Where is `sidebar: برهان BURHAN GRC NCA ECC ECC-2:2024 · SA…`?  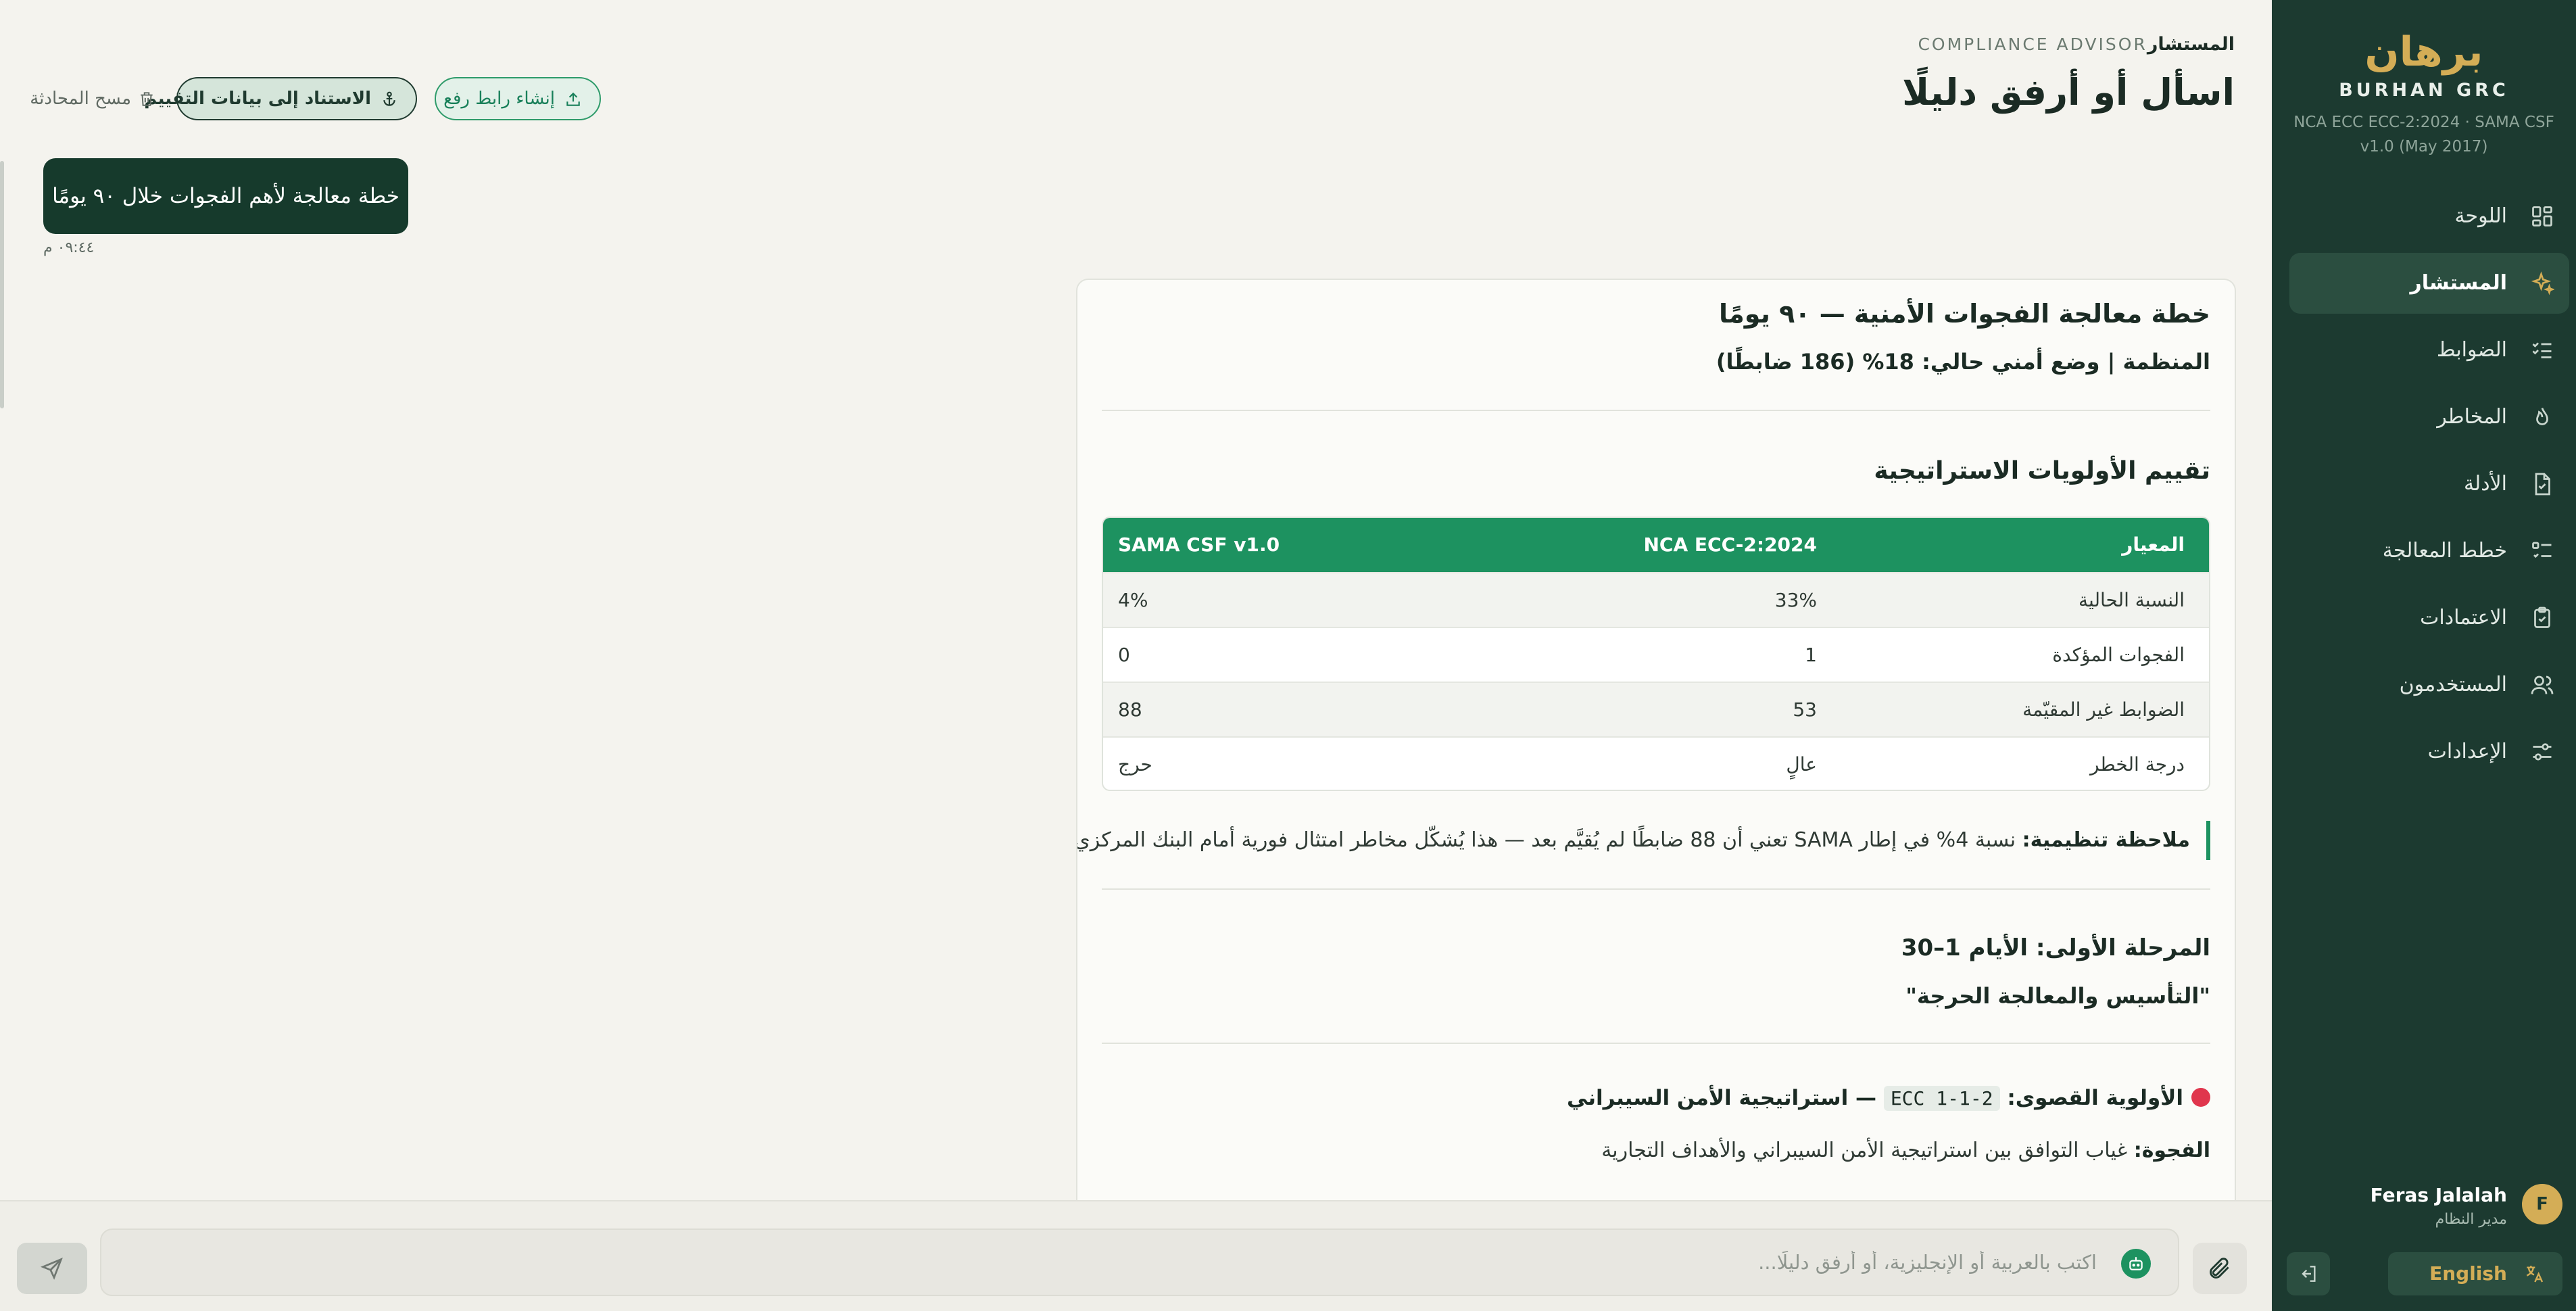 sidebar: برهان BURHAN GRC NCA ECC ECC-2:2024 · SA… is located at coordinates (2424, 655).